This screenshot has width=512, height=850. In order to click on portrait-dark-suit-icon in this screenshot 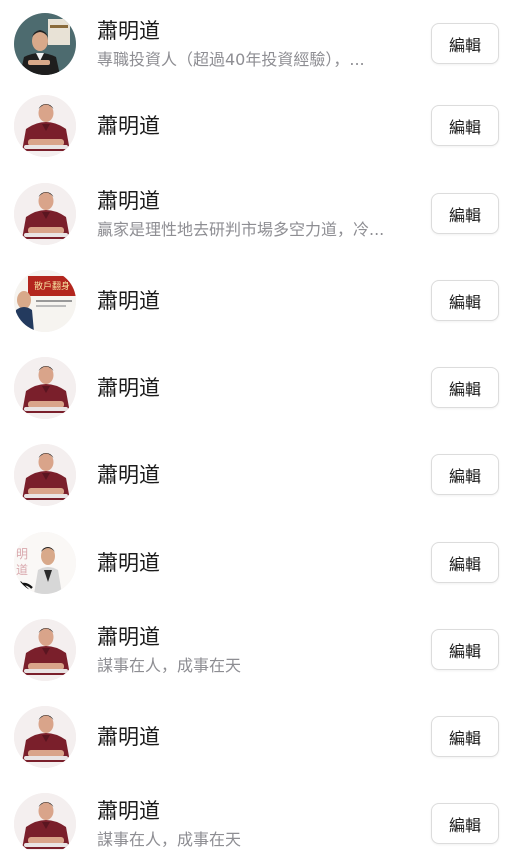, I will do `click(45, 43)`.